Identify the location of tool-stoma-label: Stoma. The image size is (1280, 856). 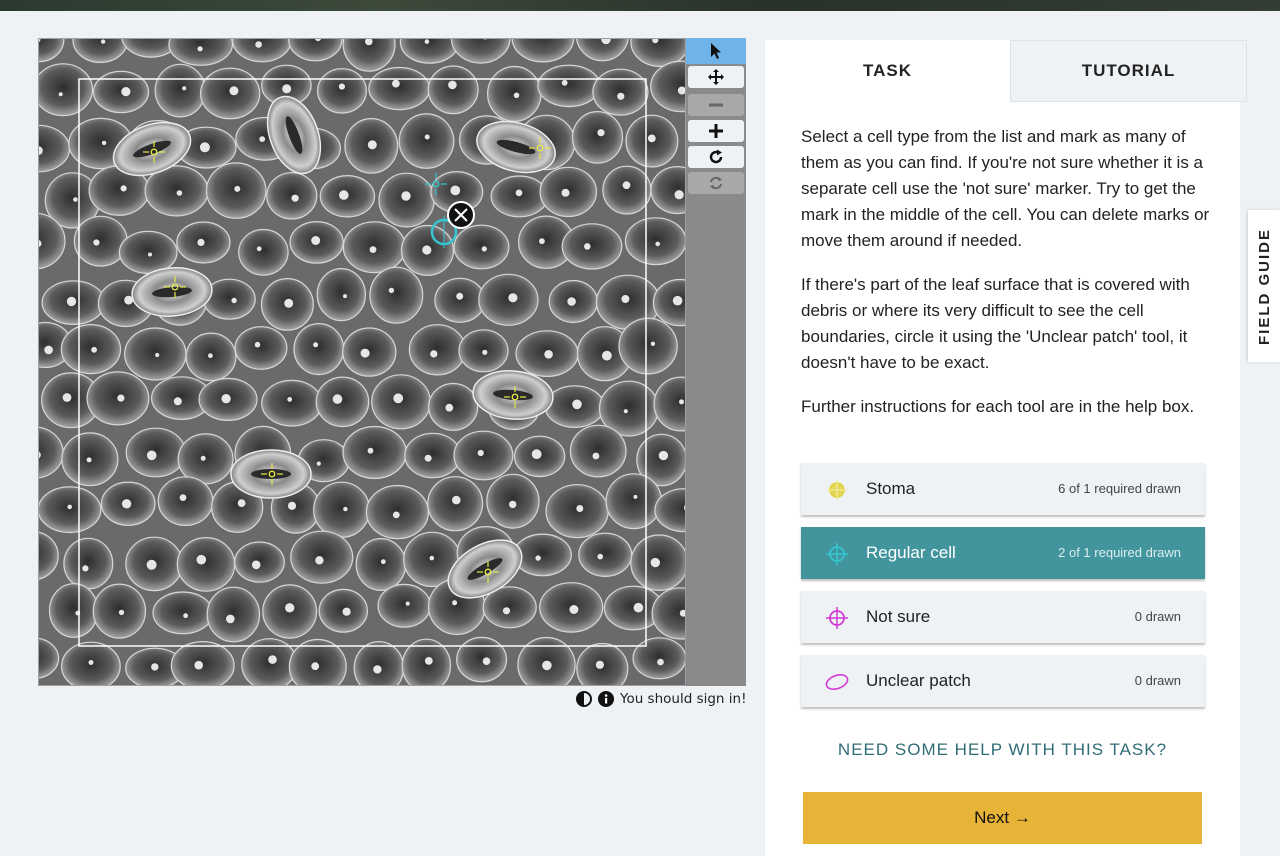
(891, 488).